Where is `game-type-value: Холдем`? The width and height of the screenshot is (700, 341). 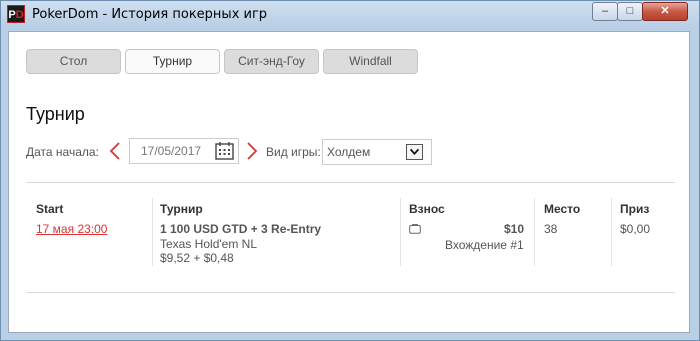
game-type-value: Холдем is located at coordinates (349, 152).